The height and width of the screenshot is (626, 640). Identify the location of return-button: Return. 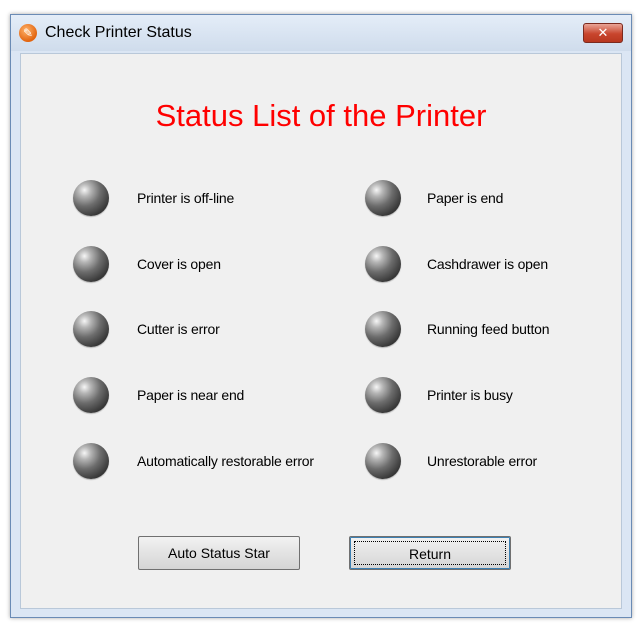
(430, 553).